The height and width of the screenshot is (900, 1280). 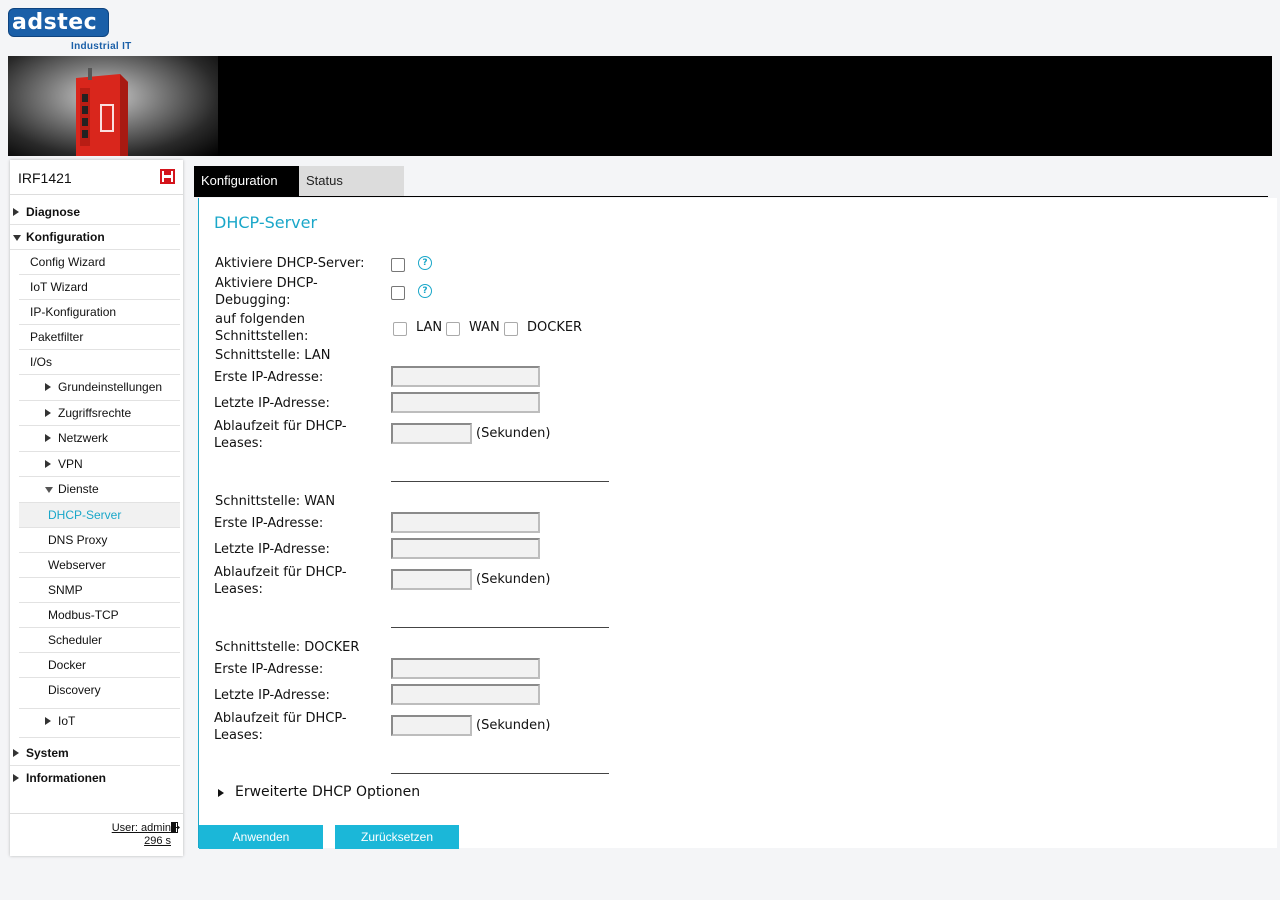 What do you see at coordinates (99, 615) in the screenshot?
I see `sidebar-item-modbus-tcp: Modbus-TCP` at bounding box center [99, 615].